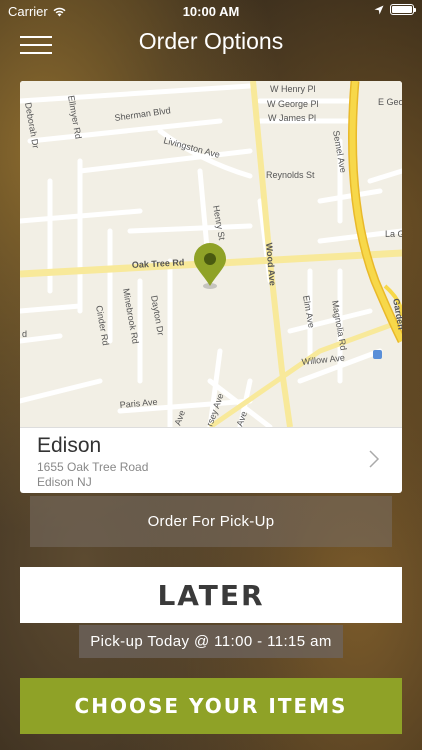 The height and width of the screenshot is (750, 422). I want to click on status-time: 10:00 AM, so click(211, 11).